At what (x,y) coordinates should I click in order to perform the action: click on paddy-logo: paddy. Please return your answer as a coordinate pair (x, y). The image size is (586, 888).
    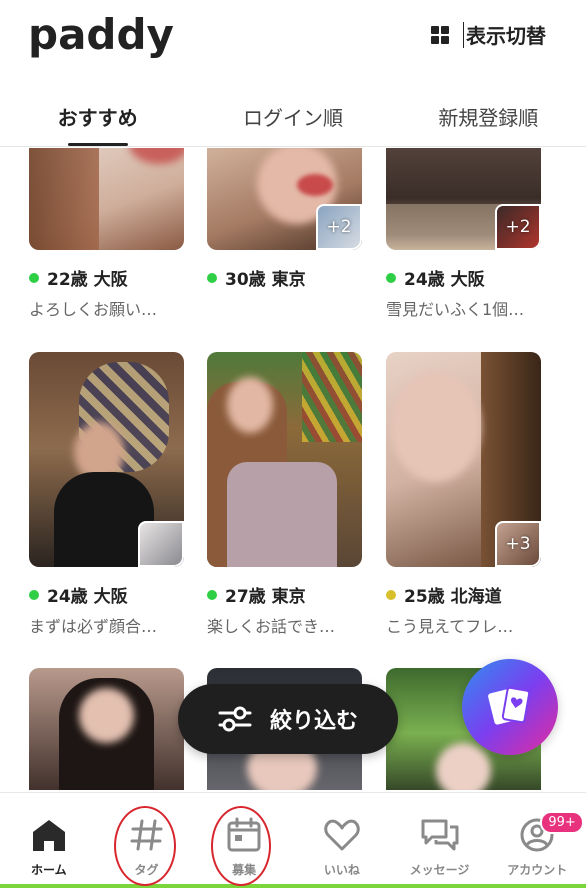
    Looking at the image, I should click on (101, 34).